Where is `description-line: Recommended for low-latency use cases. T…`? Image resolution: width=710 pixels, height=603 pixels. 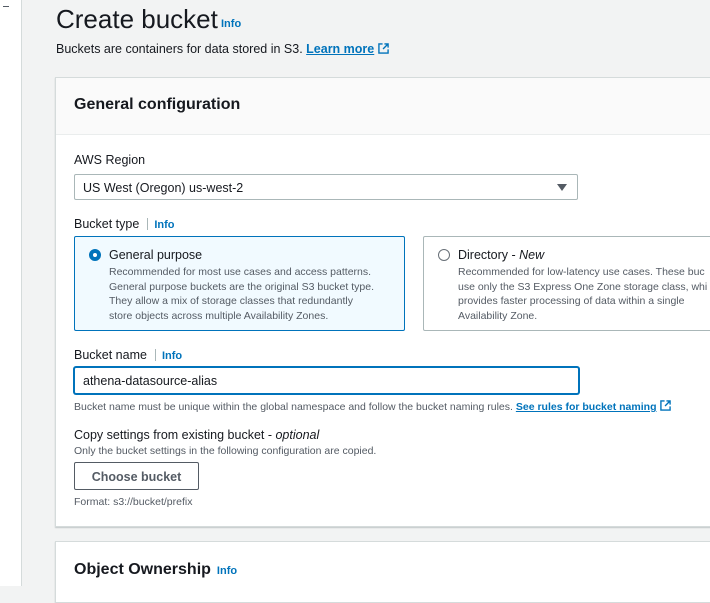
description-line: Recommended for low-latency use cases. T… is located at coordinates (581, 272).